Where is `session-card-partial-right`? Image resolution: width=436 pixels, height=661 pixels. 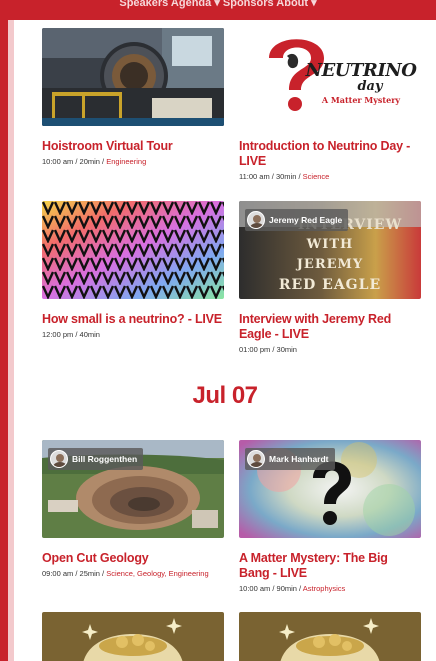 session-card-partial-right is located at coordinates (330, 636).